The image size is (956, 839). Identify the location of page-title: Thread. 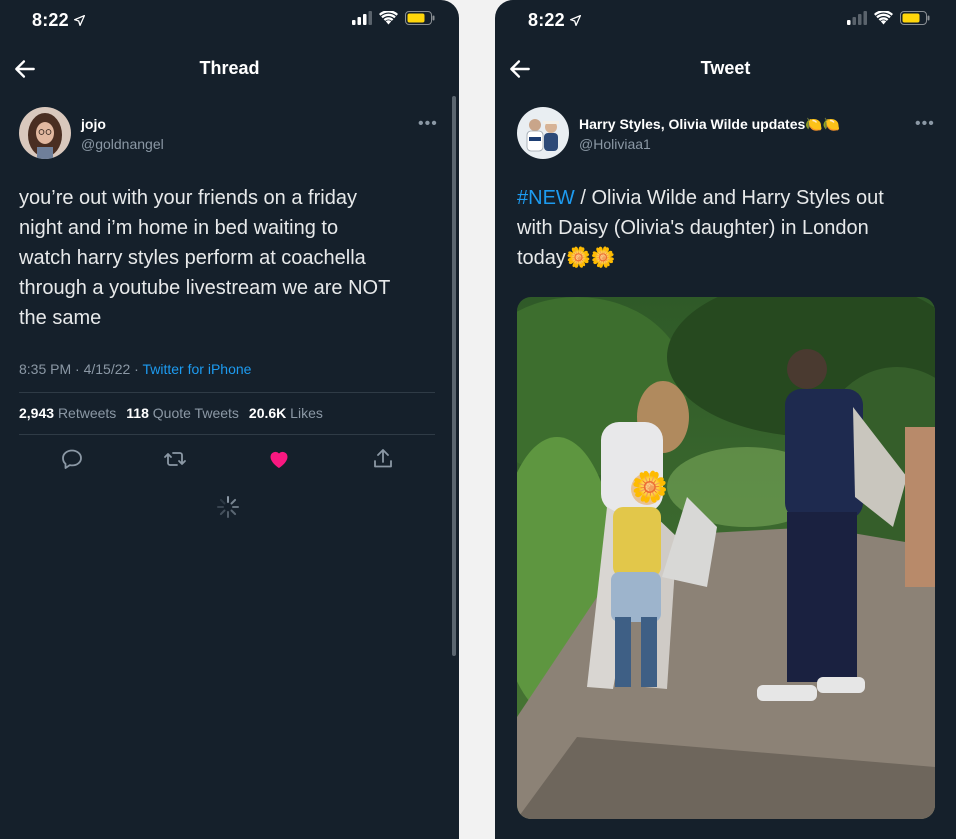
(229, 68).